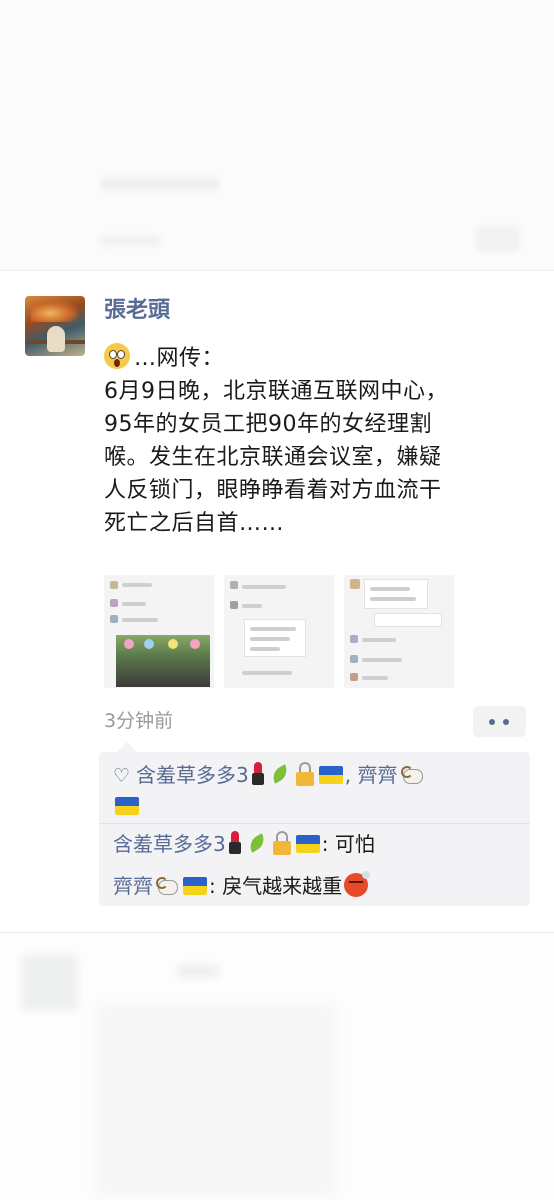 Image resolution: width=554 pixels, height=1200 pixels. What do you see at coordinates (244, 844) in the screenshot?
I see `comment-row: 含羞草多多3: 可怕` at bounding box center [244, 844].